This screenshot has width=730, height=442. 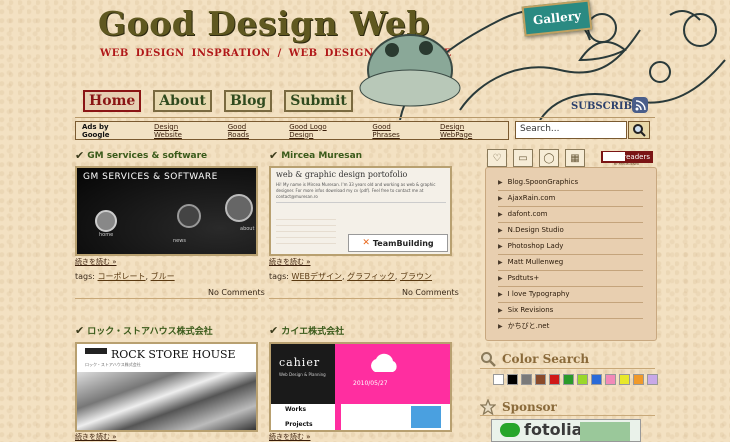 What do you see at coordinates (106, 235) in the screenshot?
I see `thumb-label: home` at bounding box center [106, 235].